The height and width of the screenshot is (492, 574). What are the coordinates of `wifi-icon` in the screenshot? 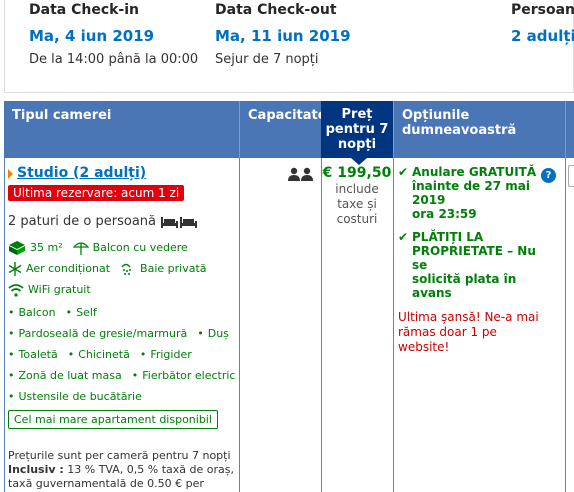 It's located at (16, 290).